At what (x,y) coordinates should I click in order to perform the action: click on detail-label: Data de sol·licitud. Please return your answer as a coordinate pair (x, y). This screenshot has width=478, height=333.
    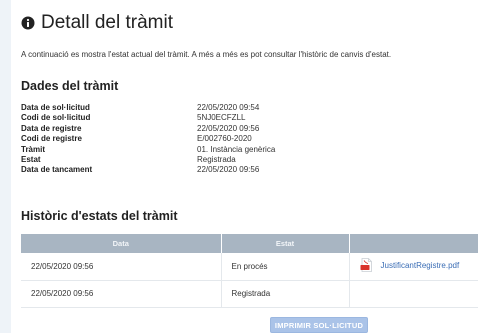
    Looking at the image, I should click on (55, 107).